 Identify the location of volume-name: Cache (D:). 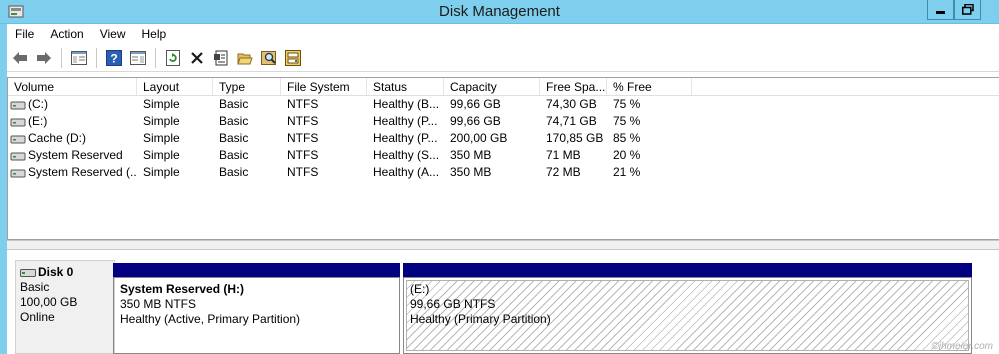
(57, 138).